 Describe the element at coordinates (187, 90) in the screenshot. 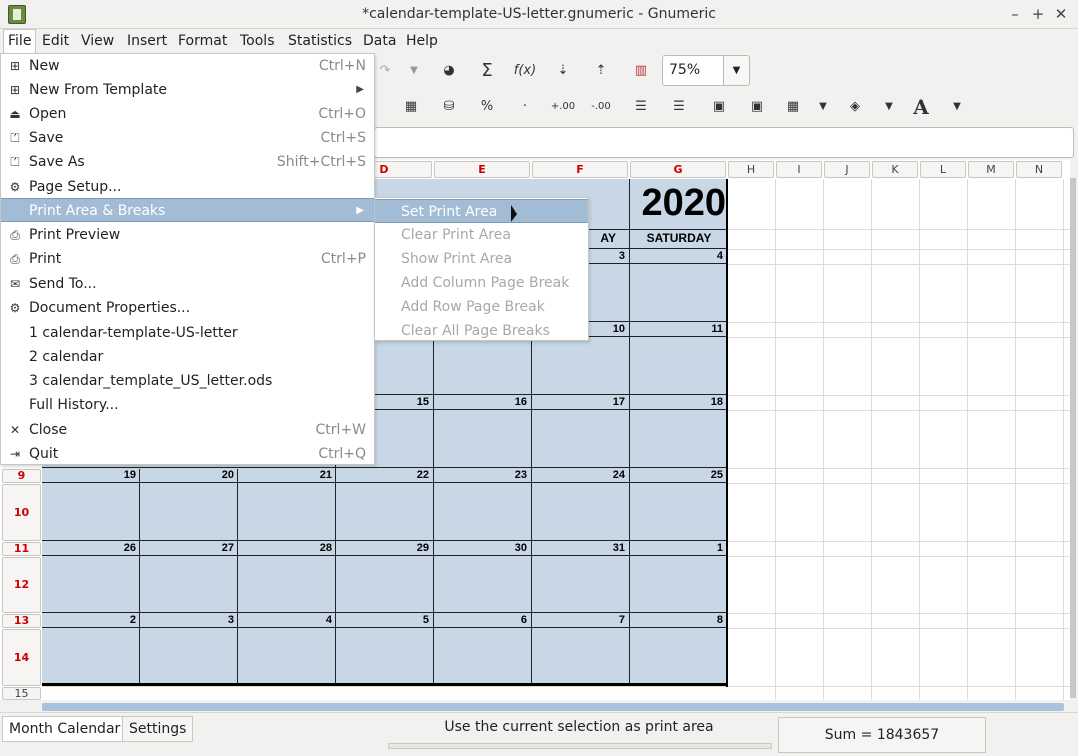

I see `file-menu-new-from-template: ⊞ New From Template ▶` at that location.